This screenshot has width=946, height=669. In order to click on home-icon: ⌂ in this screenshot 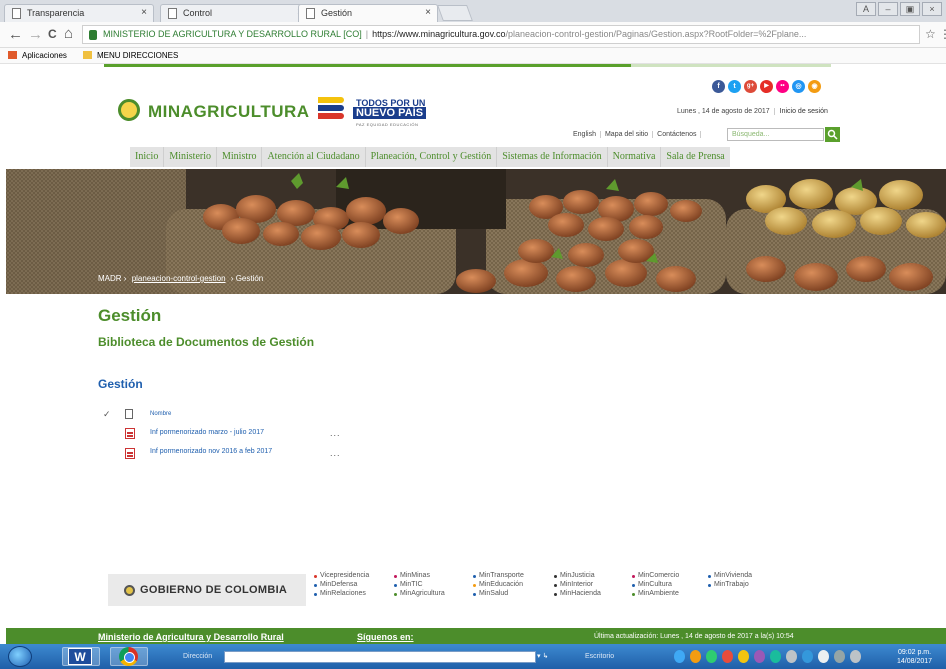, I will do `click(68, 33)`.